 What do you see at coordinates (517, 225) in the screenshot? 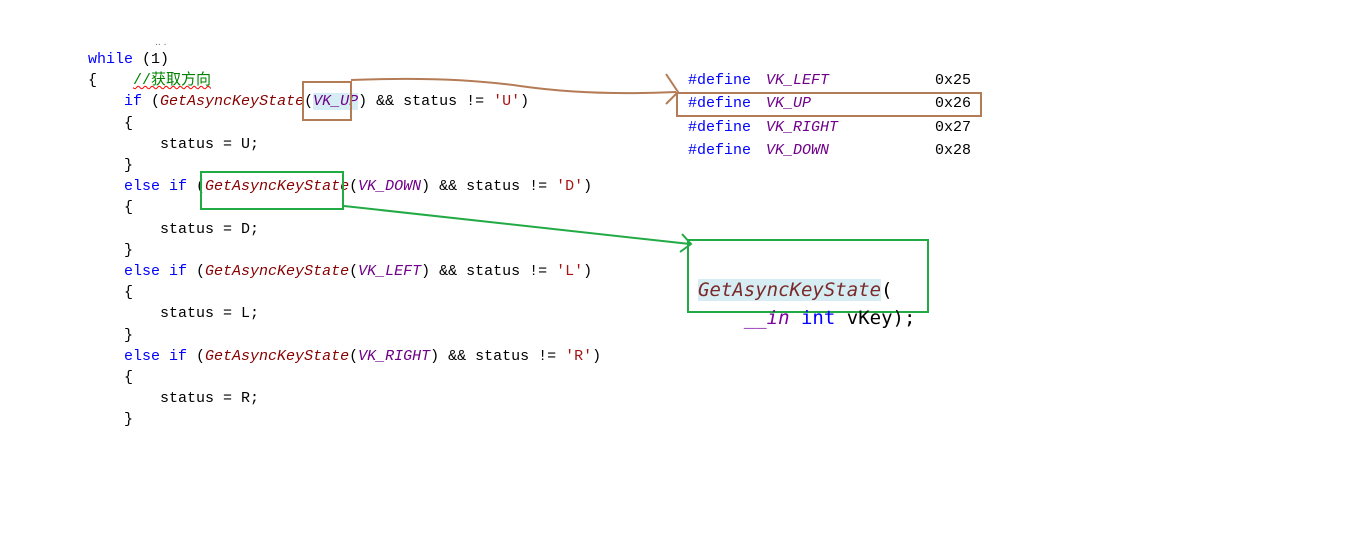
I see `green-arrow-line` at bounding box center [517, 225].